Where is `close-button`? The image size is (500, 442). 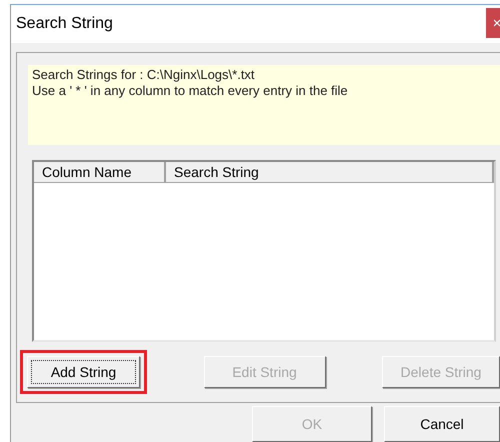 close-button is located at coordinates (493, 23).